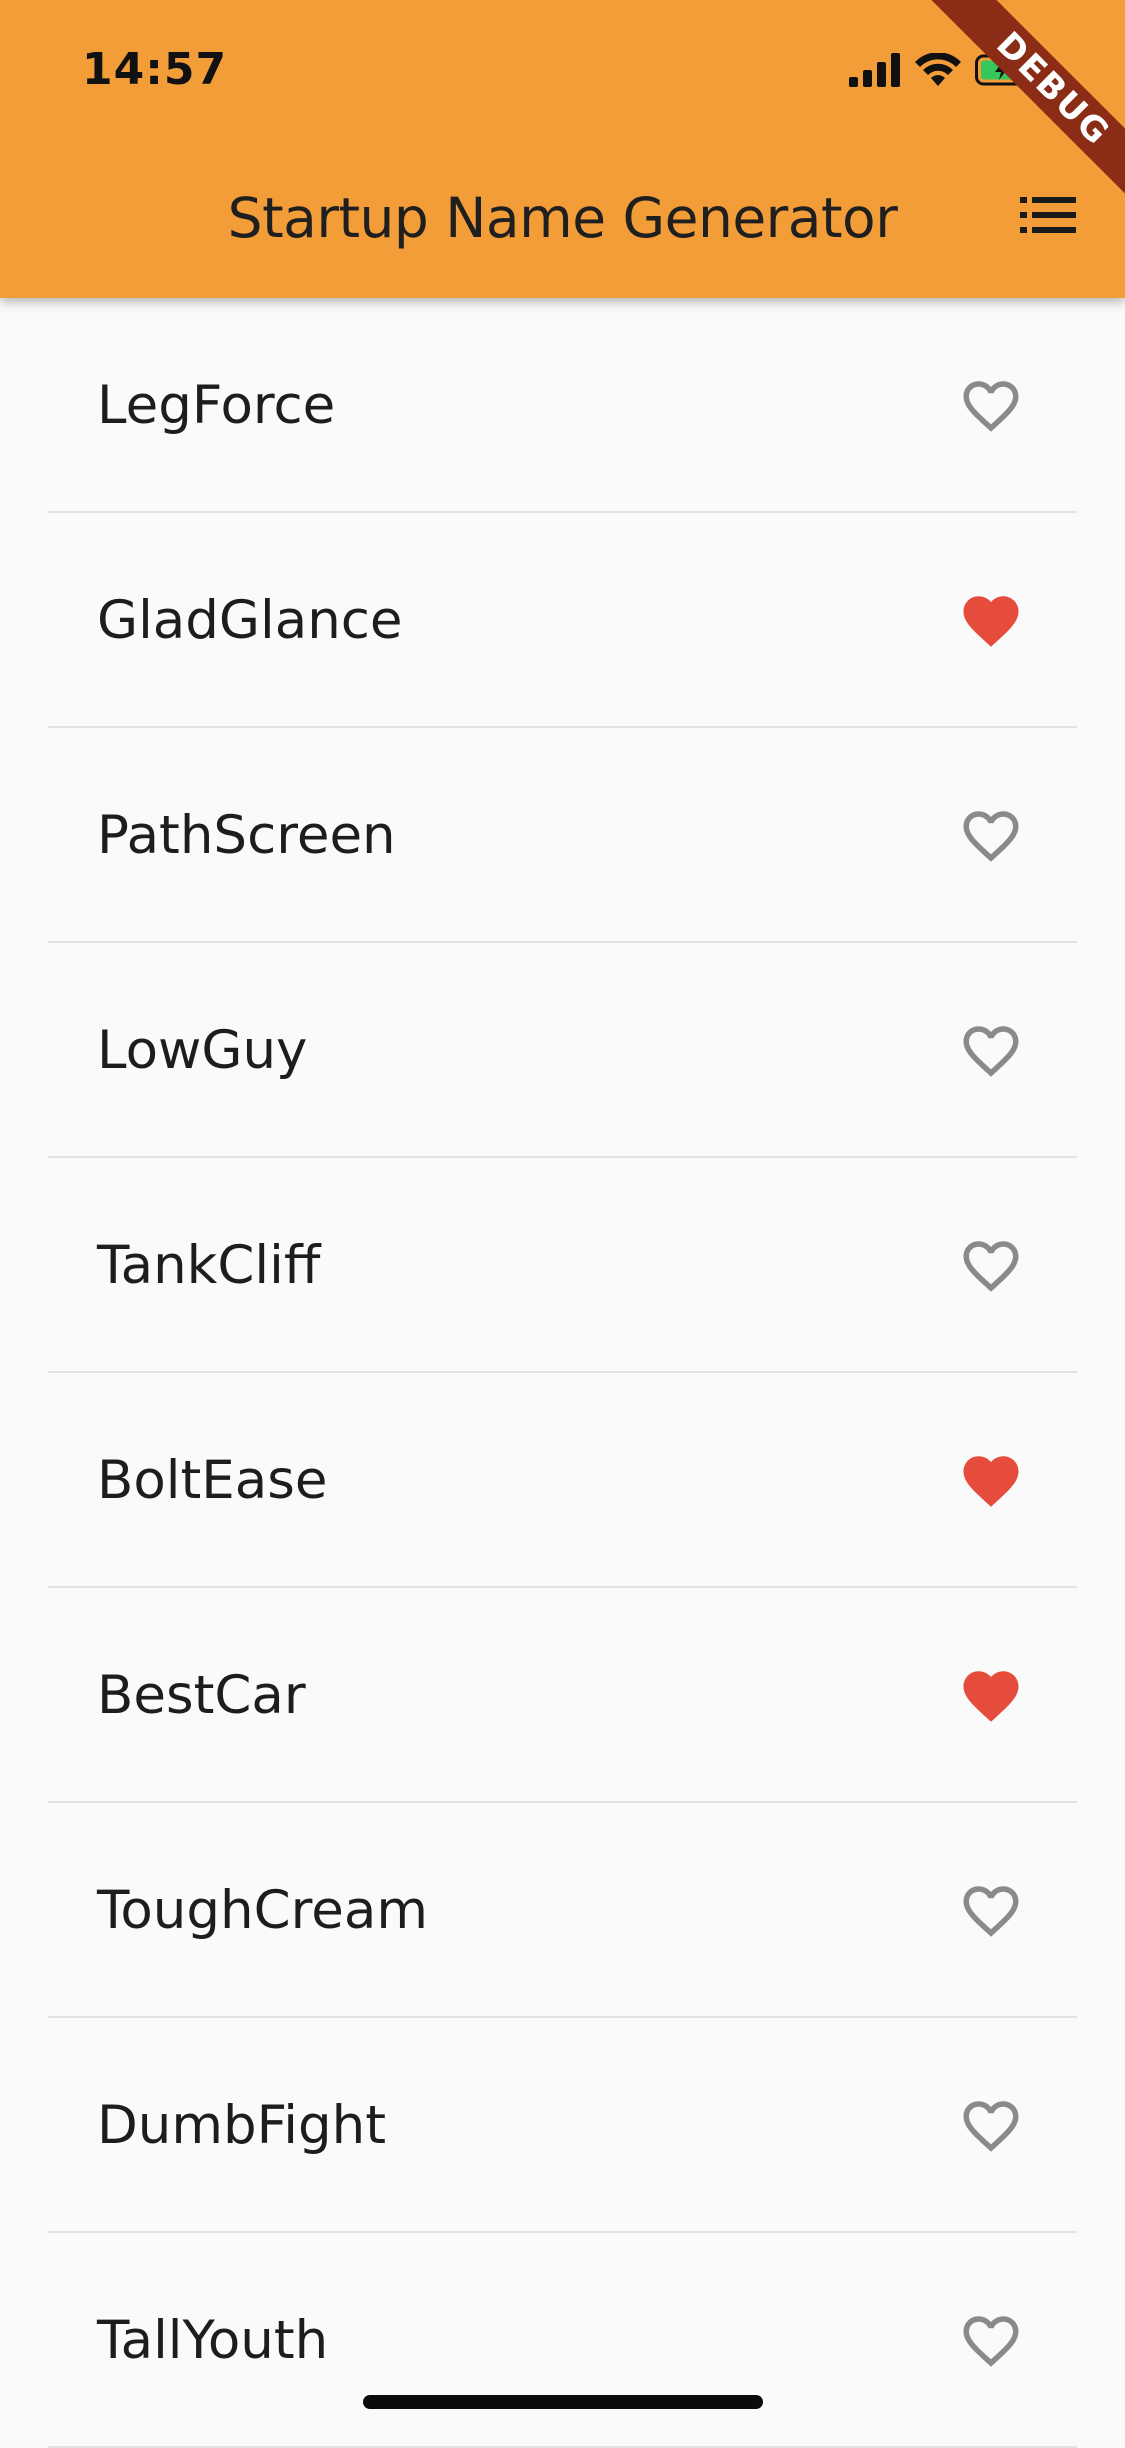 The height and width of the screenshot is (2448, 1125). Describe the element at coordinates (562, 835) in the screenshot. I see `list-item: PathScreen` at that location.